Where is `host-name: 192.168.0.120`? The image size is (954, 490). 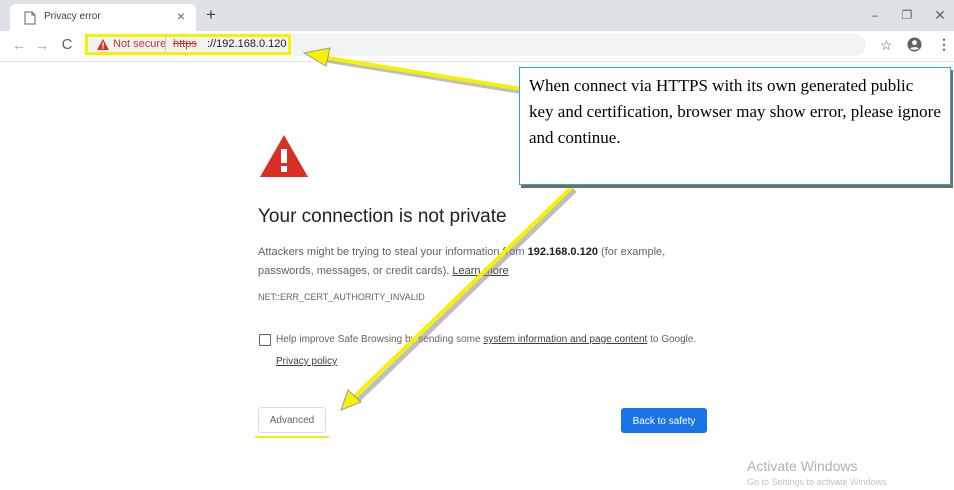
host-name: 192.168.0.120 is located at coordinates (562, 252).